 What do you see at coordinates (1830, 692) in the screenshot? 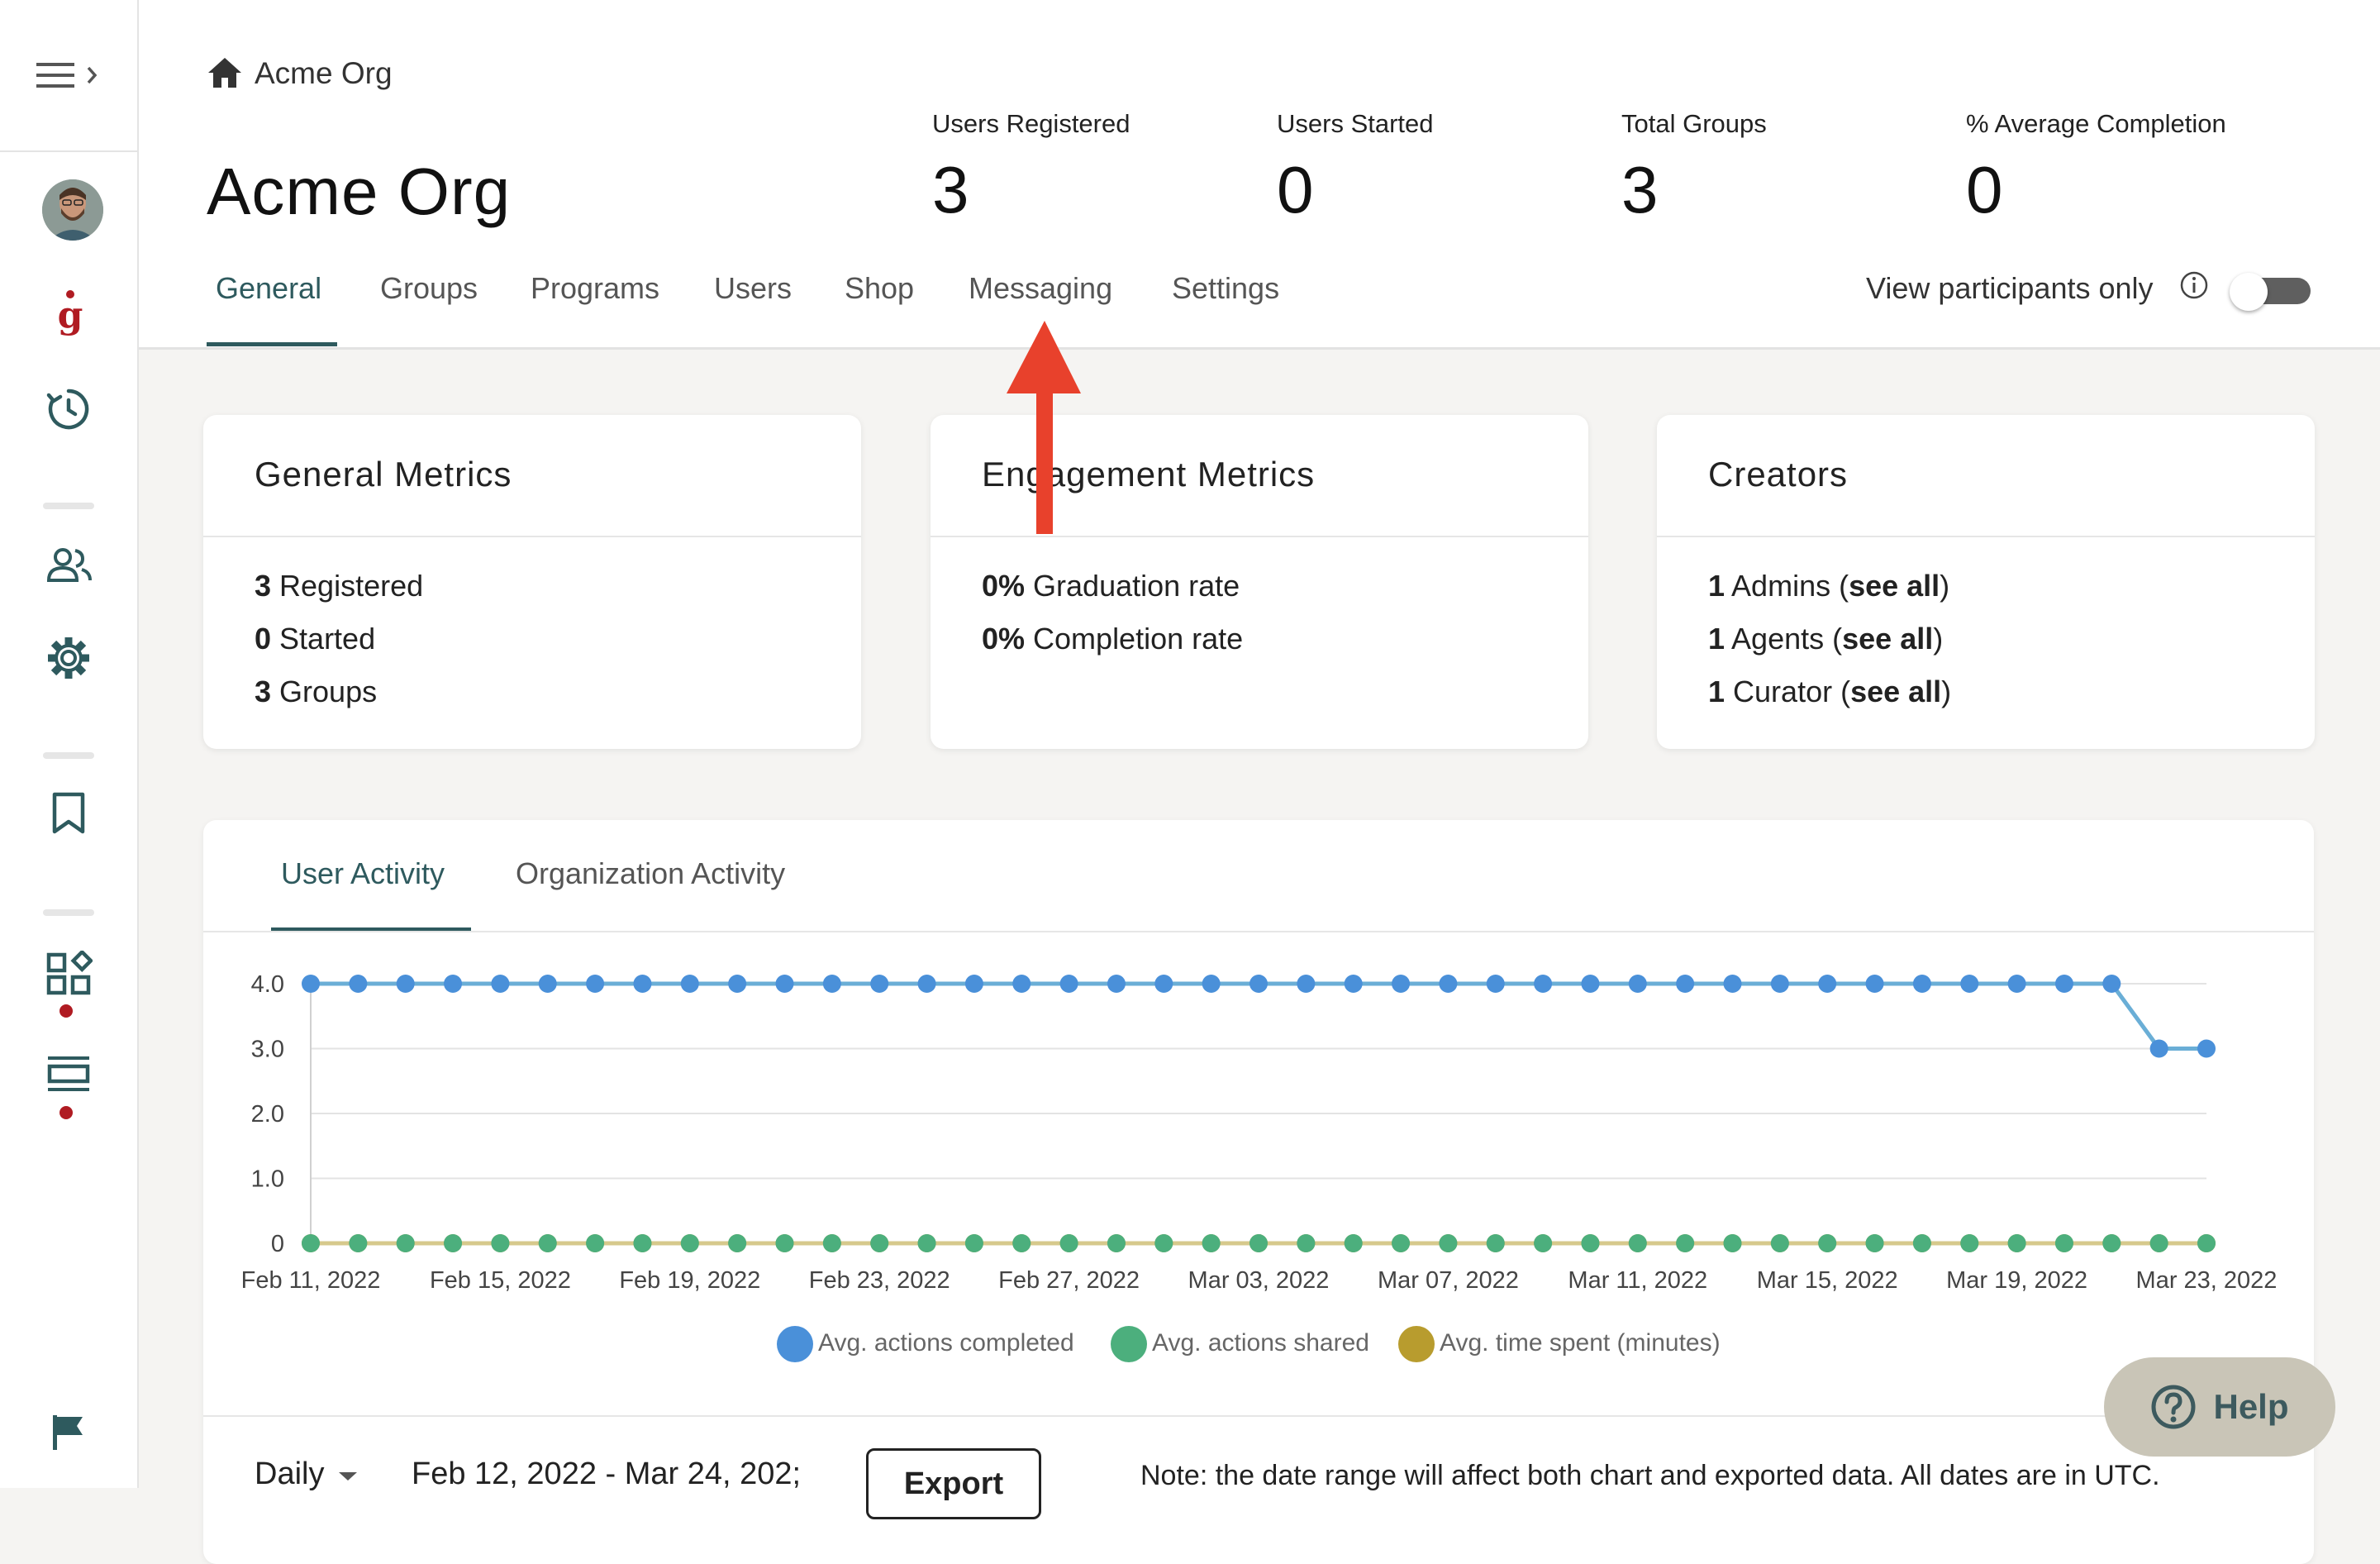
I see `creator-curator: 1 Curator (see all)` at bounding box center [1830, 692].